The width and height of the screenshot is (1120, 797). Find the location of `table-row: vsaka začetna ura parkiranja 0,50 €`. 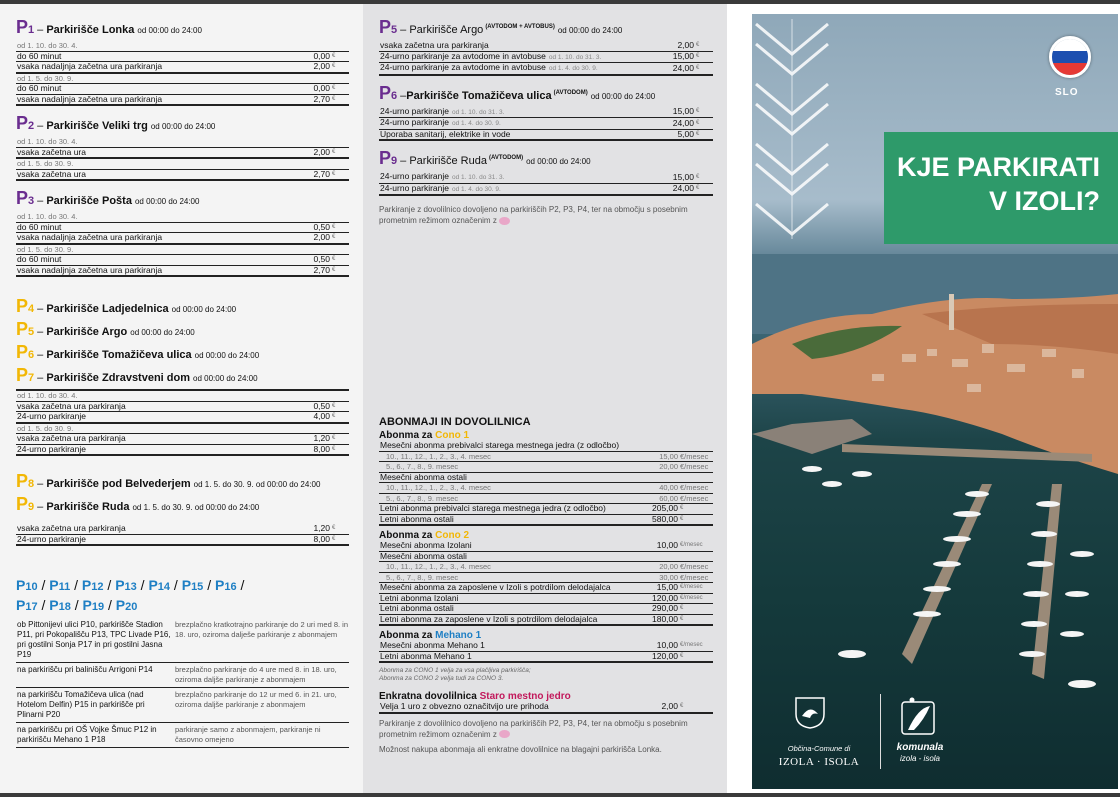

table-row: vsaka začetna ura parkiranja 0,50 € is located at coordinates (182, 406).